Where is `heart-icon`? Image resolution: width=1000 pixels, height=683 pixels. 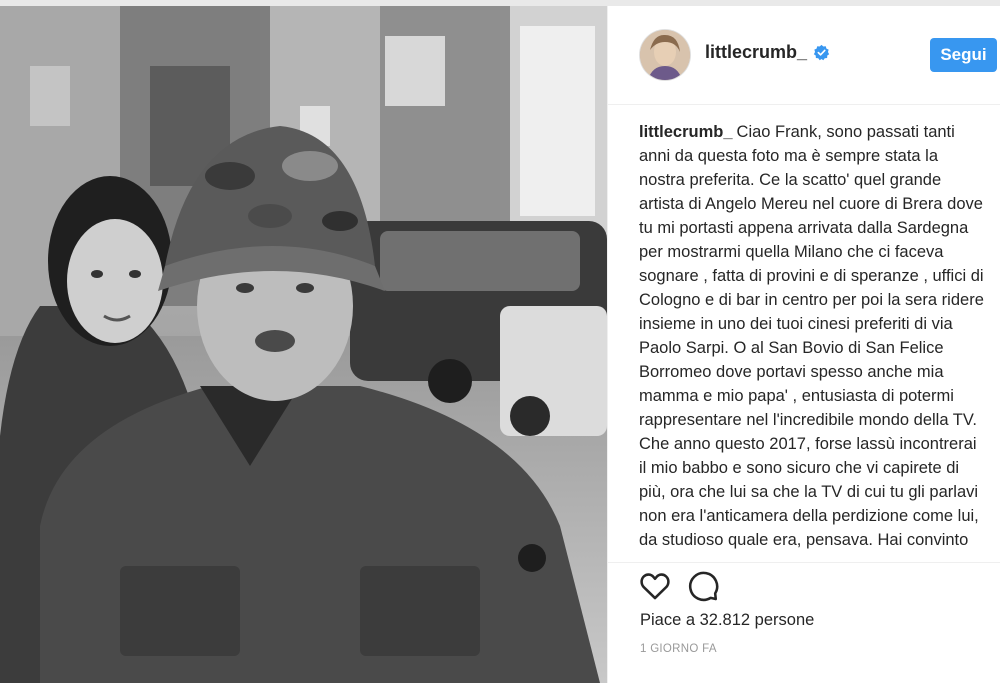 heart-icon is located at coordinates (655, 586).